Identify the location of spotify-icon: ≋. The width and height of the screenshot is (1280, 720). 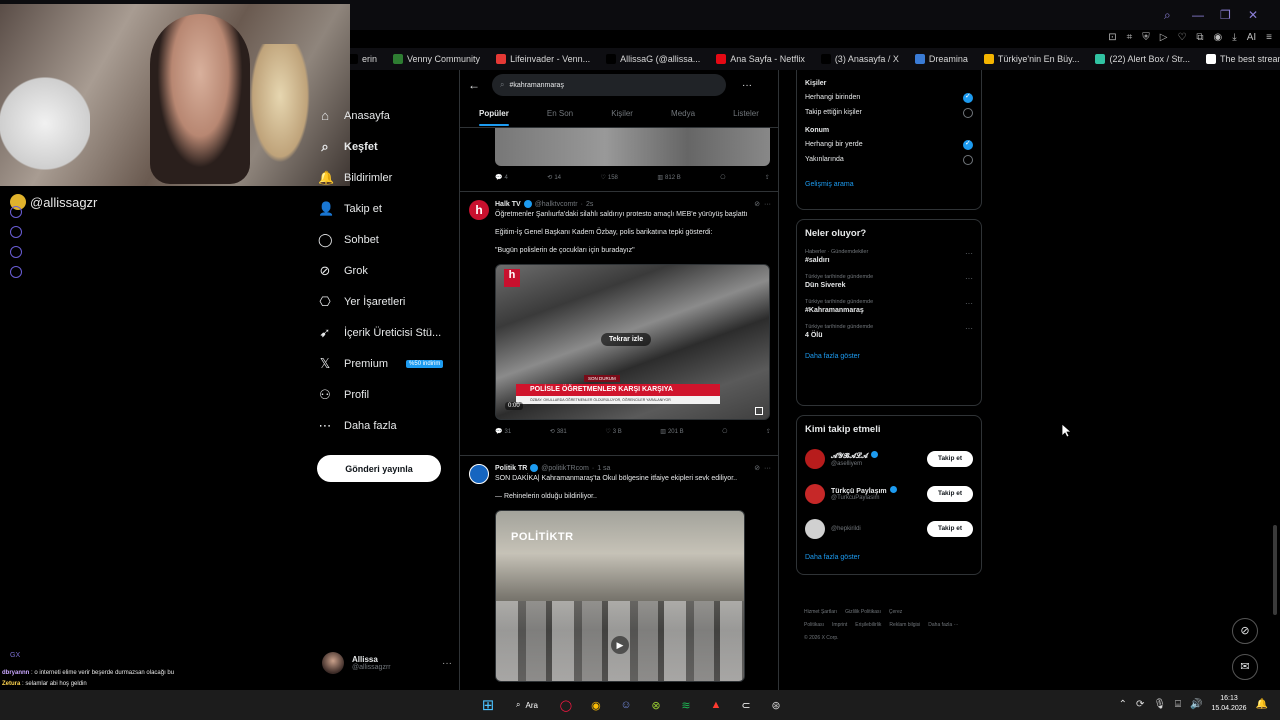
(686, 705).